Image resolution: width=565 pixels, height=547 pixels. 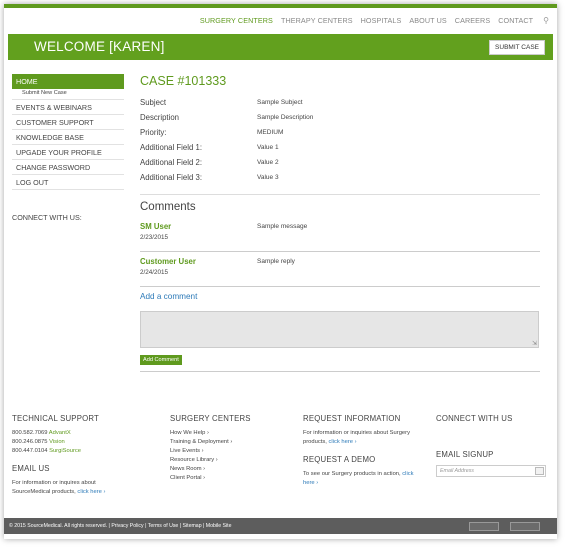 What do you see at coordinates (340, 177) in the screenshot?
I see `field-row: Additional Field 3: Value 3` at bounding box center [340, 177].